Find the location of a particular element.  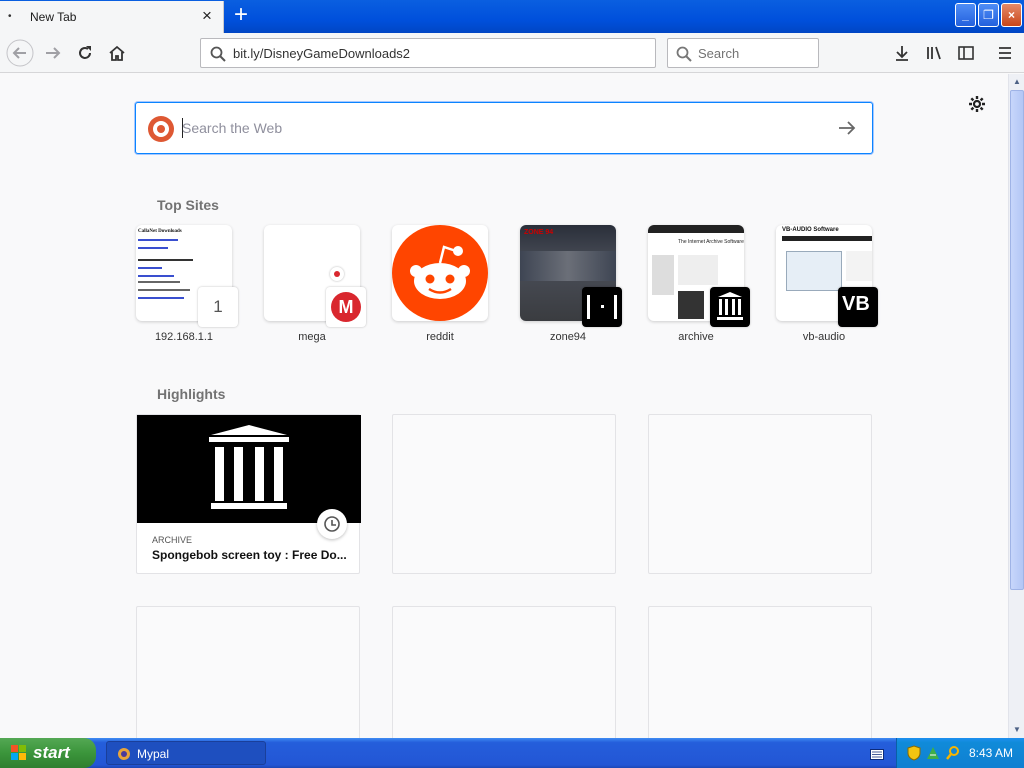

sidebar-button is located at coordinates (966, 53).